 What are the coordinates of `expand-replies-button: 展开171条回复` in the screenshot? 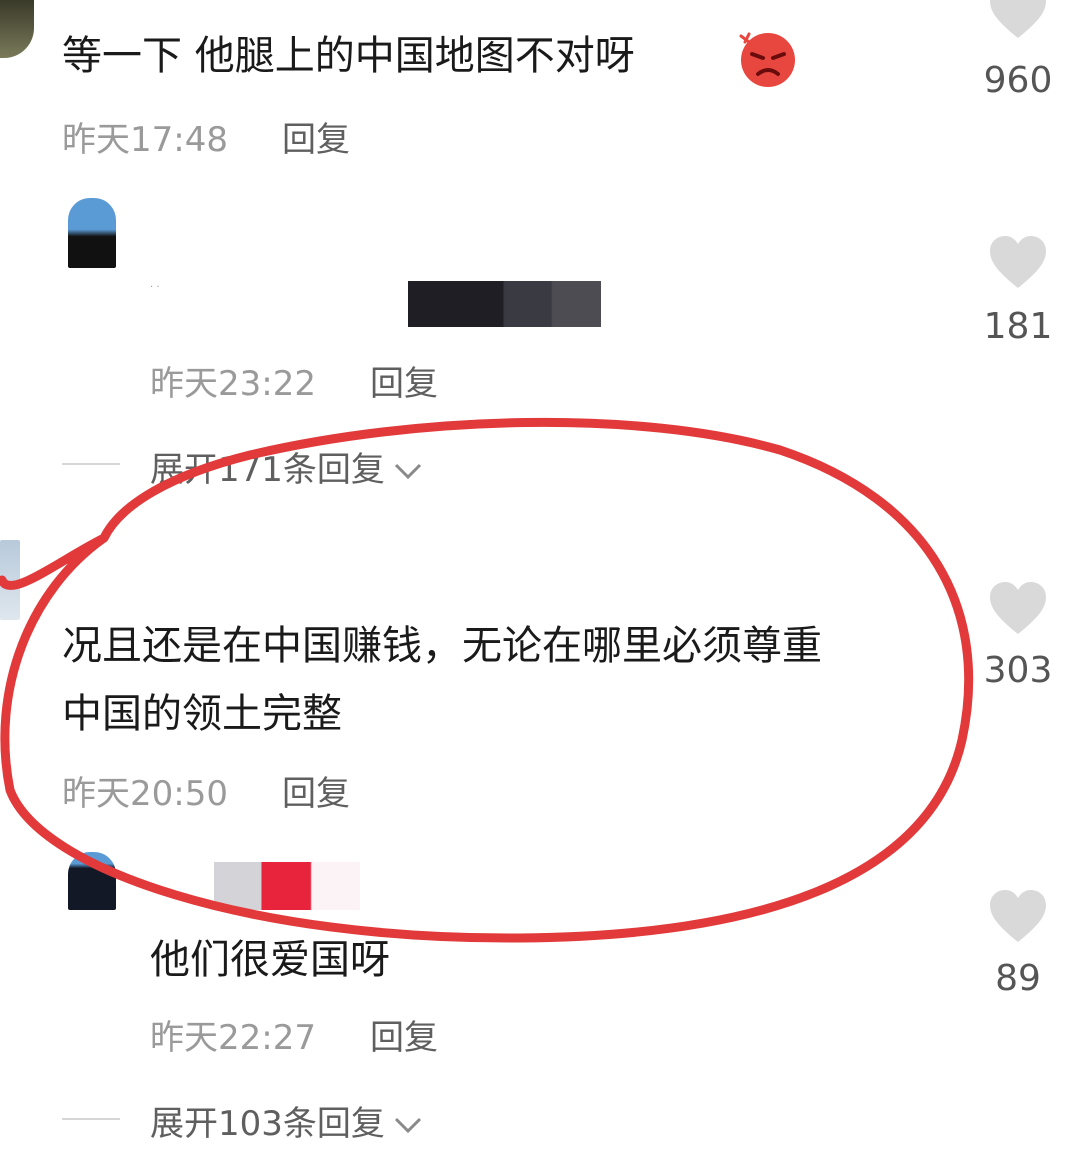 It's located at (286, 466).